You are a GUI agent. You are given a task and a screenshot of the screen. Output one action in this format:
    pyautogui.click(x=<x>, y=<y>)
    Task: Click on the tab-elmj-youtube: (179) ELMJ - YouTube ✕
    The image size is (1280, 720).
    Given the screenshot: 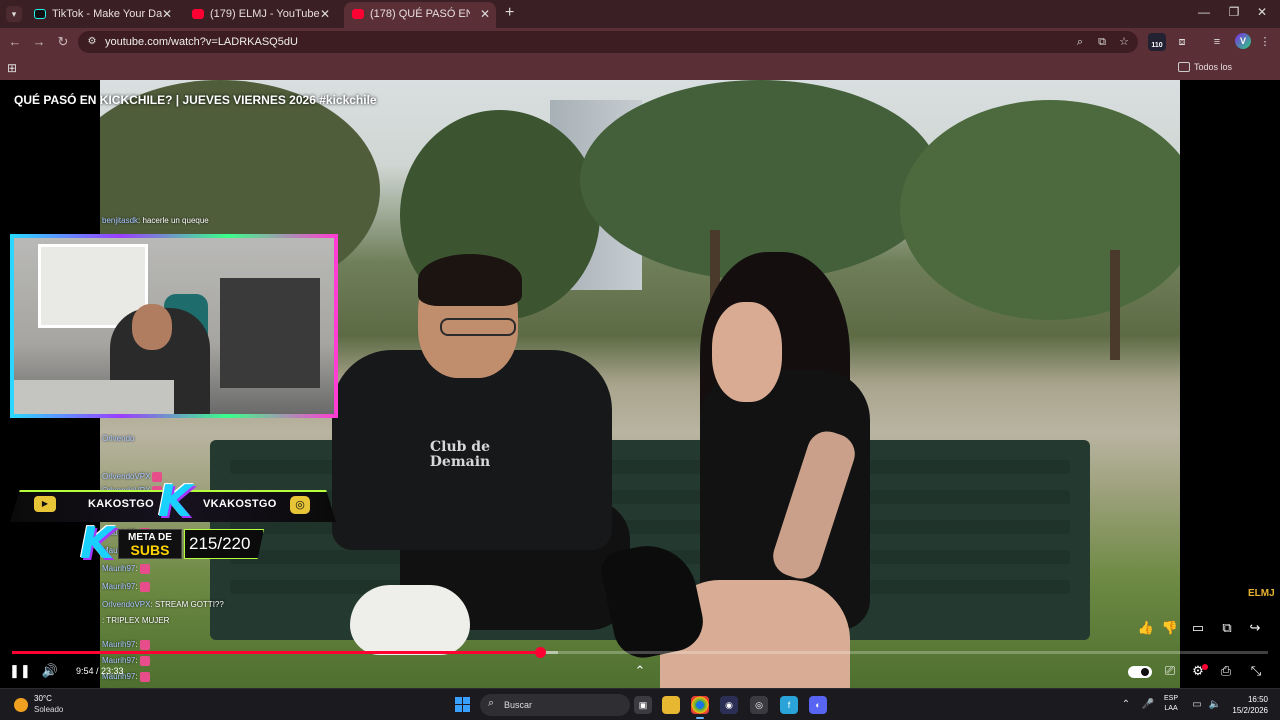 What is the action you would take?
    pyautogui.click(x=260, y=15)
    